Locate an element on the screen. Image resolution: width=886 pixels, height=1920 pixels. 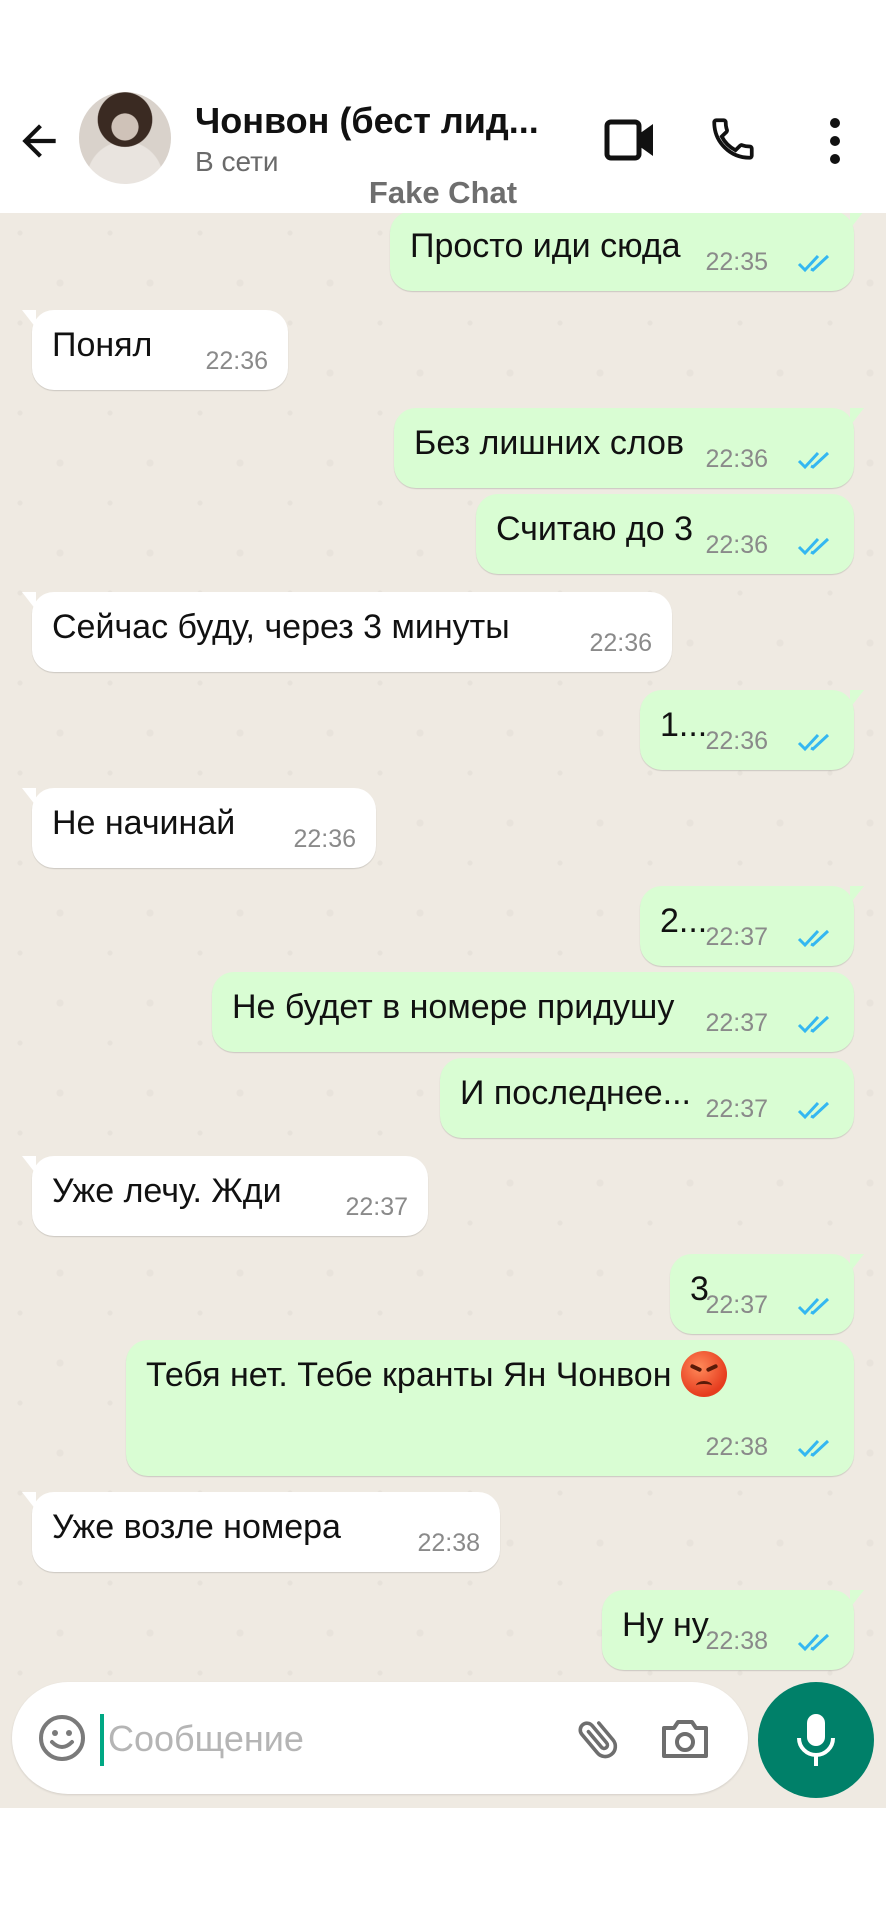
microphone-icon is located at coordinates (816, 1740).